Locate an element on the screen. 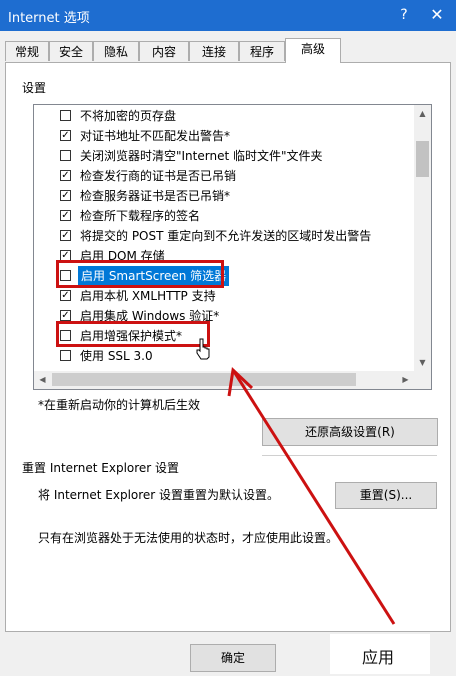  tab-programs: 程序 is located at coordinates (262, 51).